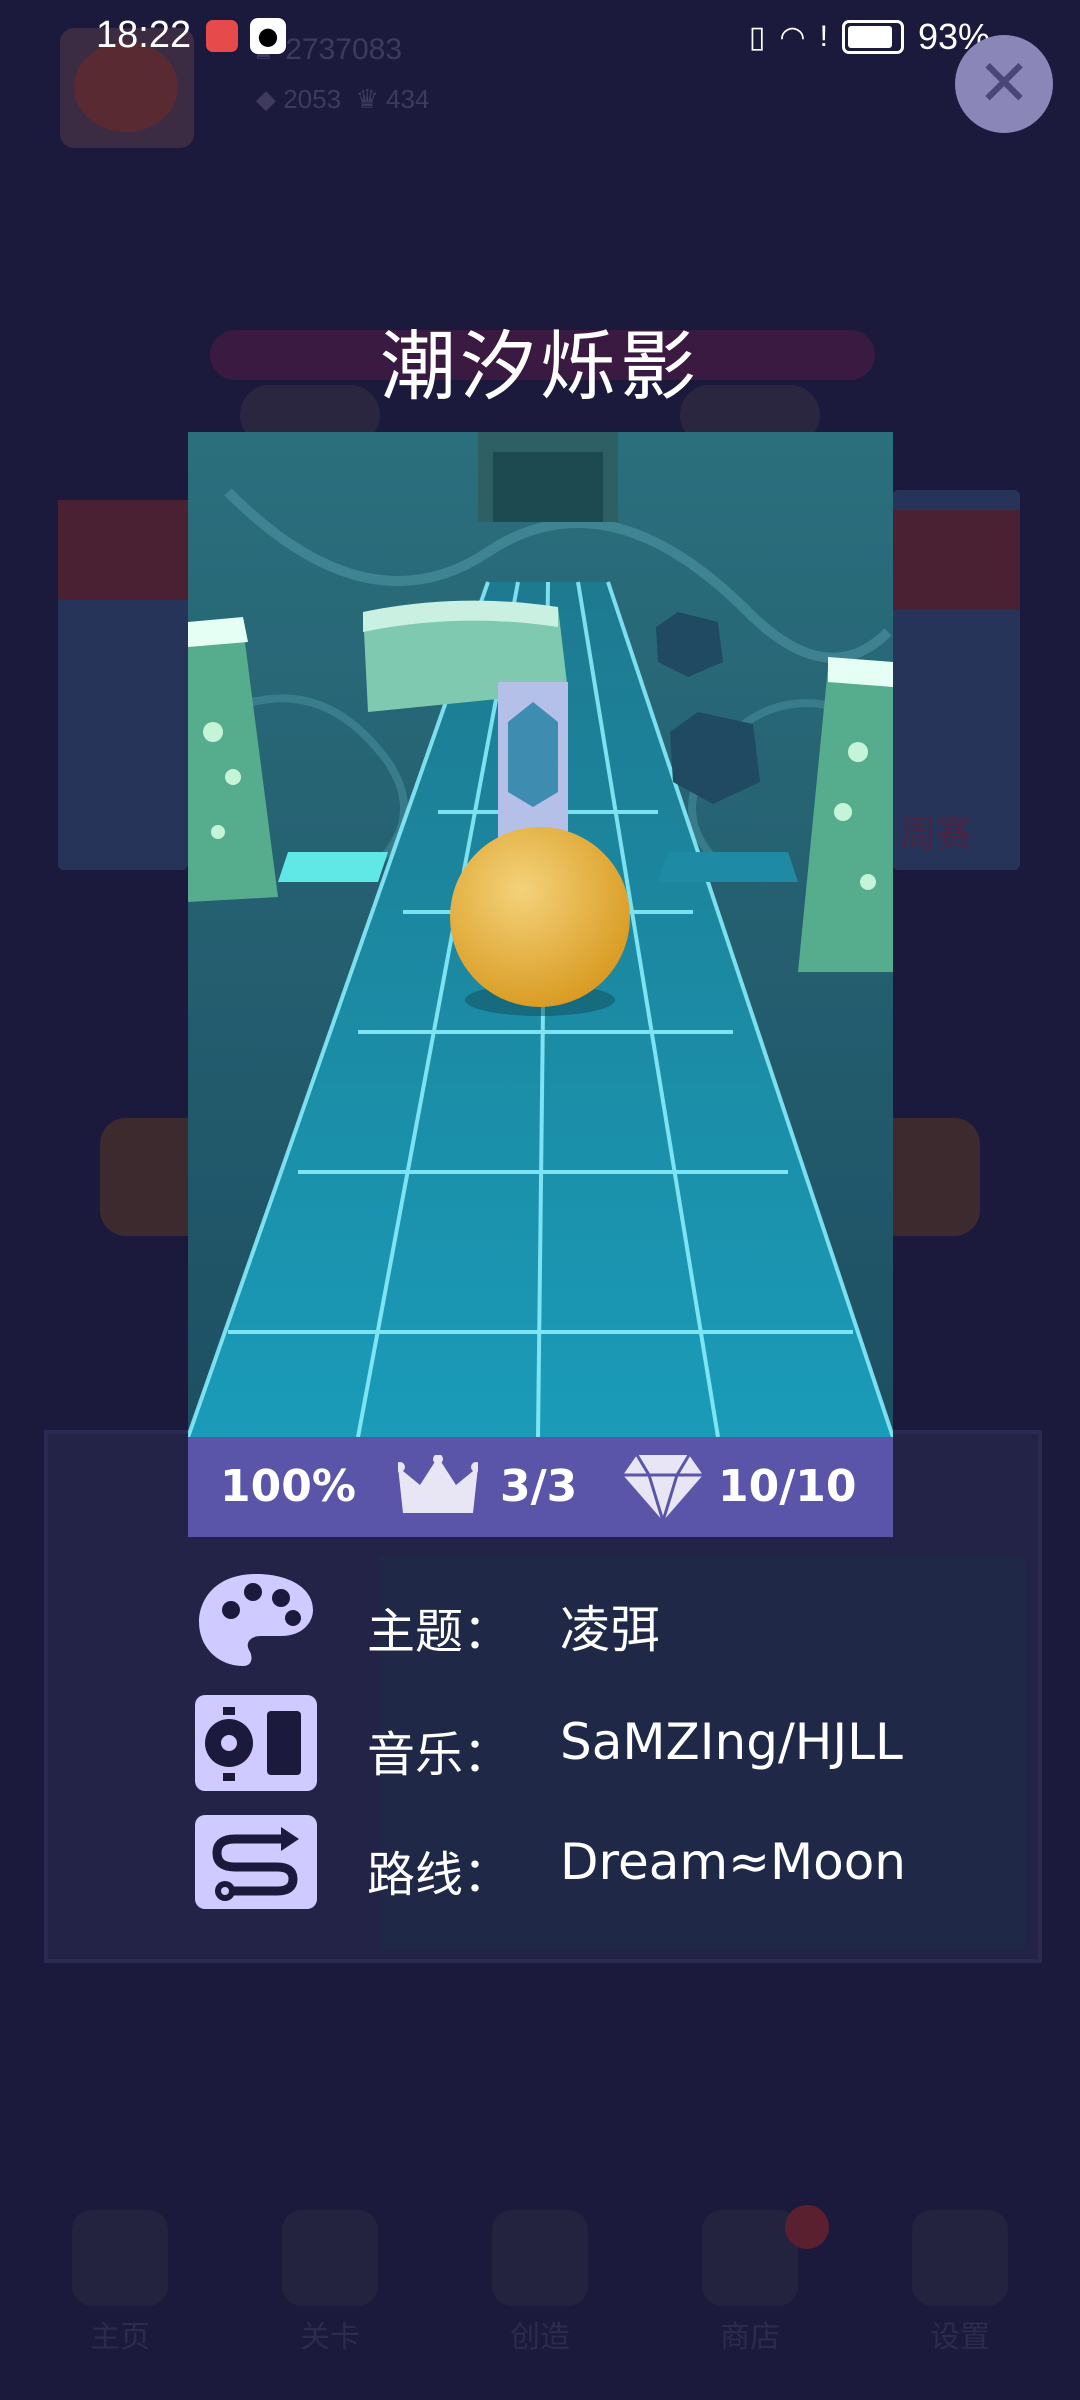  What do you see at coordinates (268, 36) in the screenshot?
I see `qq-icon: ●` at bounding box center [268, 36].